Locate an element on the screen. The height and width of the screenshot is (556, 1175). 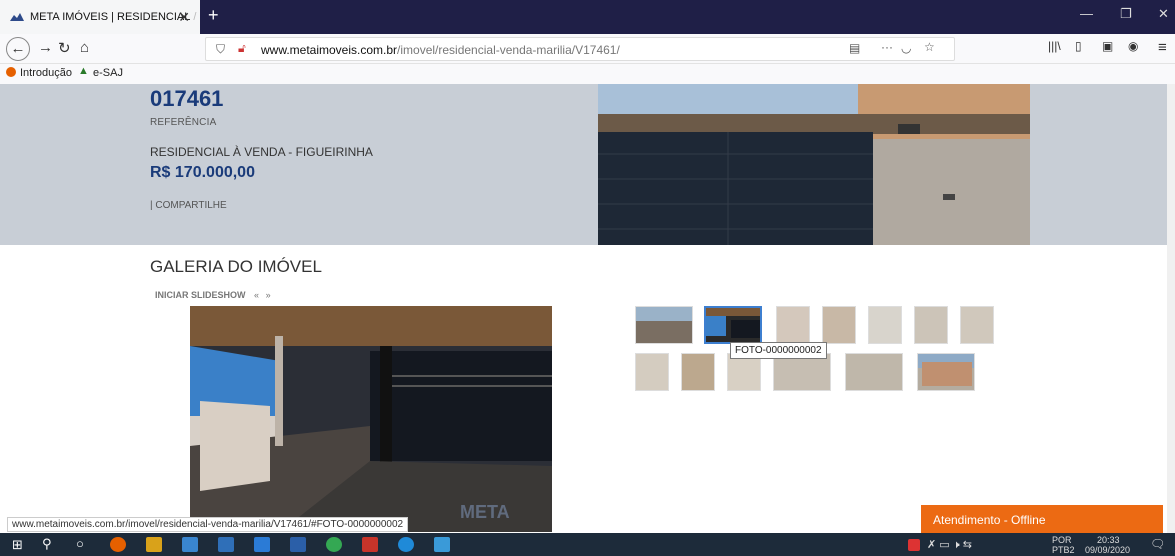
close-tab-icon: ✕ is located at coordinates (184, 17).